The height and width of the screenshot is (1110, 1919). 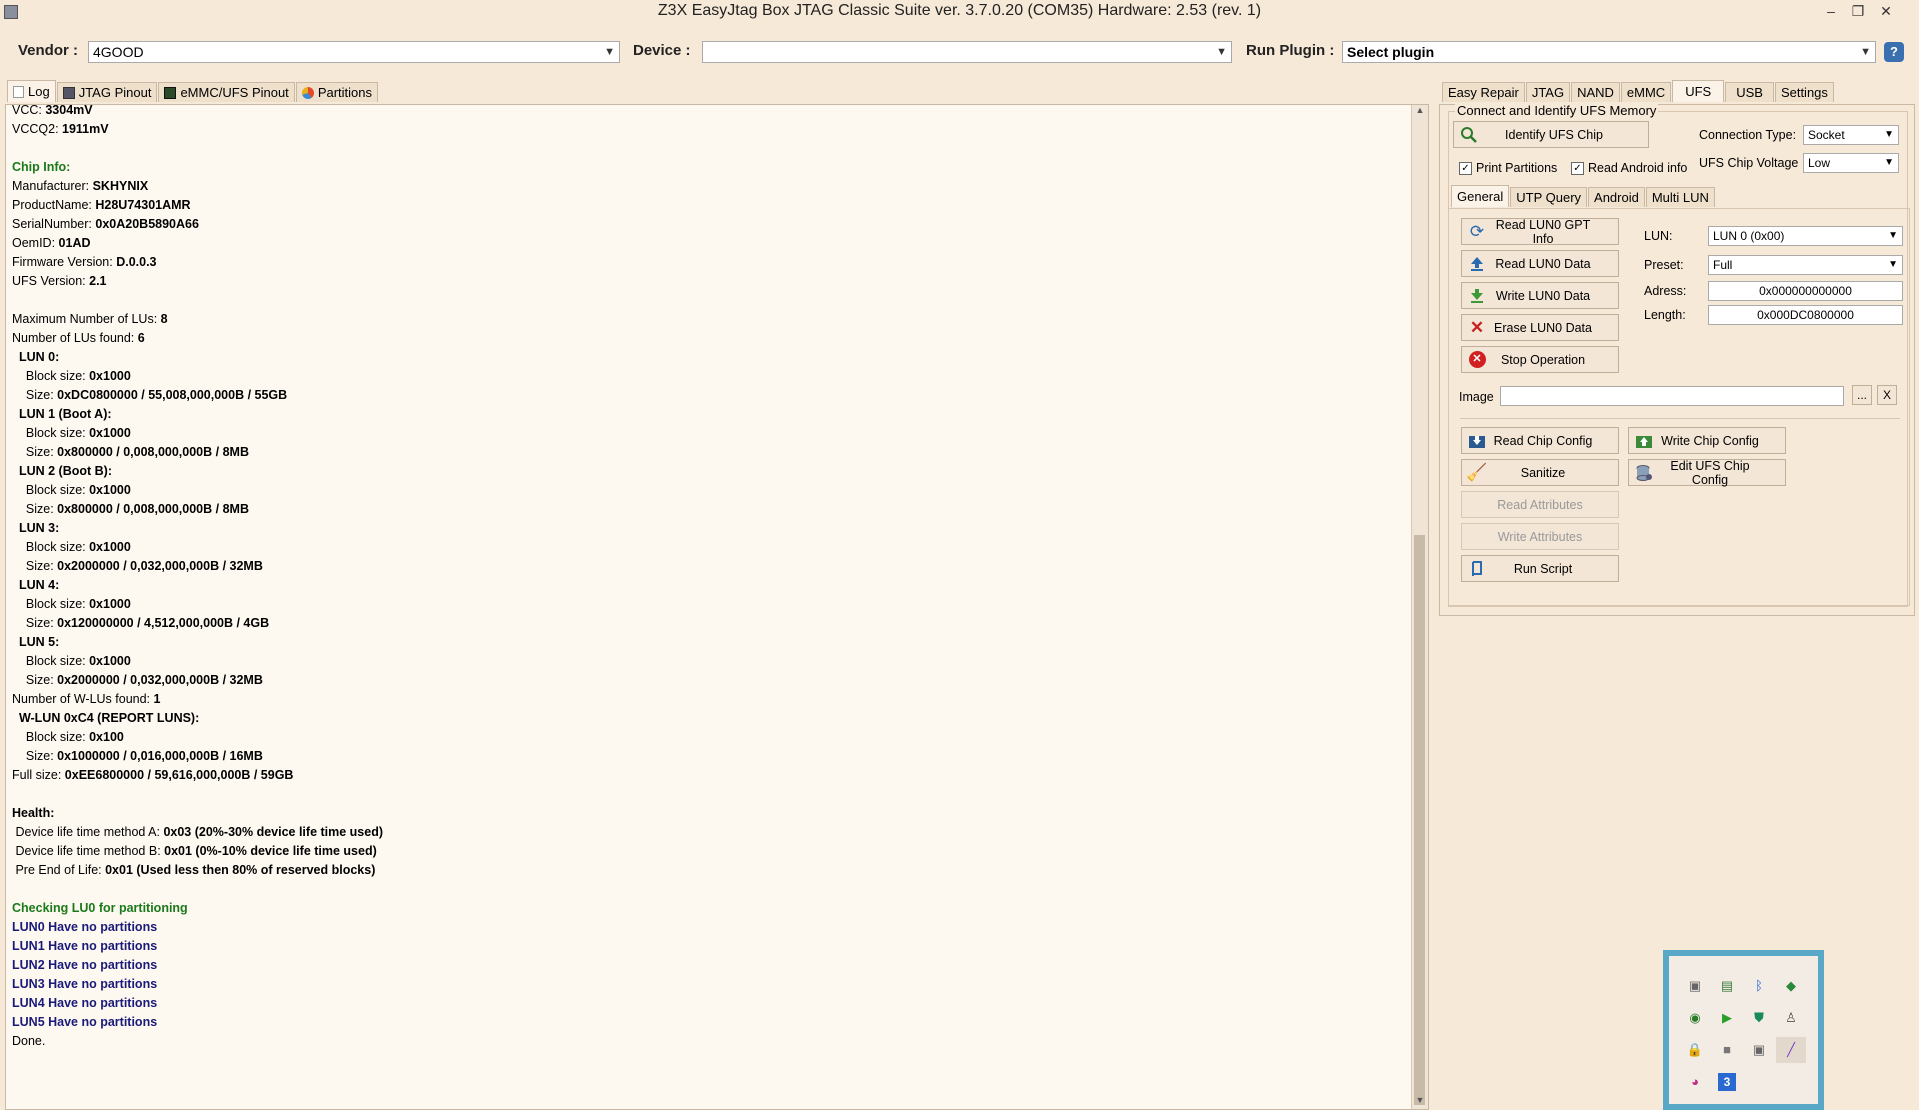 I want to click on tab-settings: Settings, so click(x=1804, y=92).